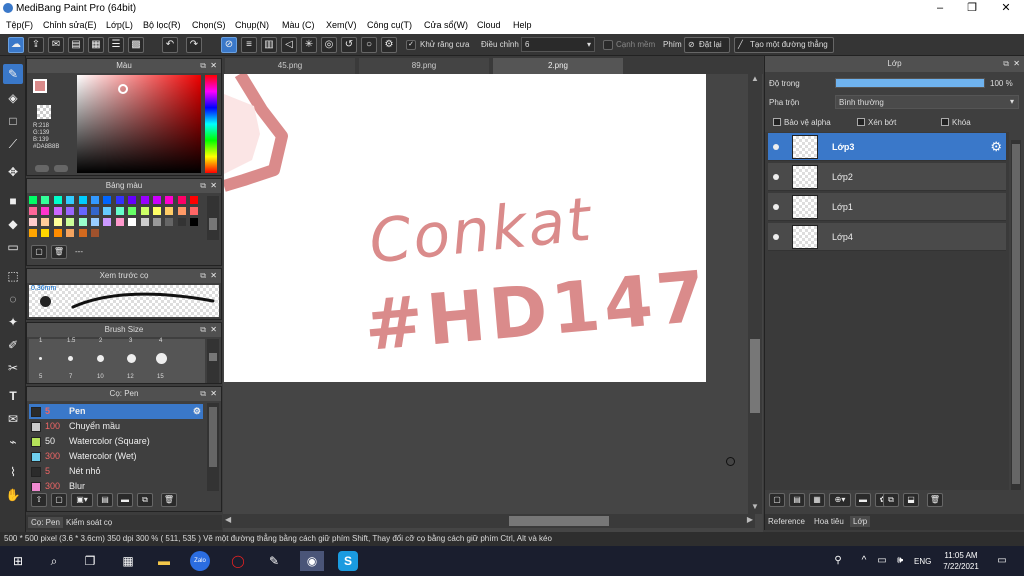  What do you see at coordinates (864, 561) in the screenshot?
I see `tray-chevron-icon: ^` at bounding box center [864, 561].